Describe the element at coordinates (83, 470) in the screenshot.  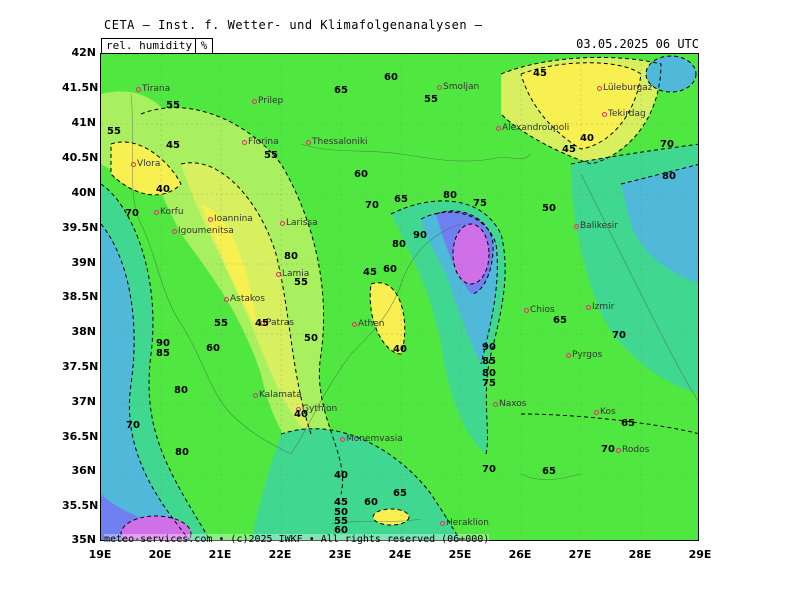
I see `lat-tick: 36N` at that location.